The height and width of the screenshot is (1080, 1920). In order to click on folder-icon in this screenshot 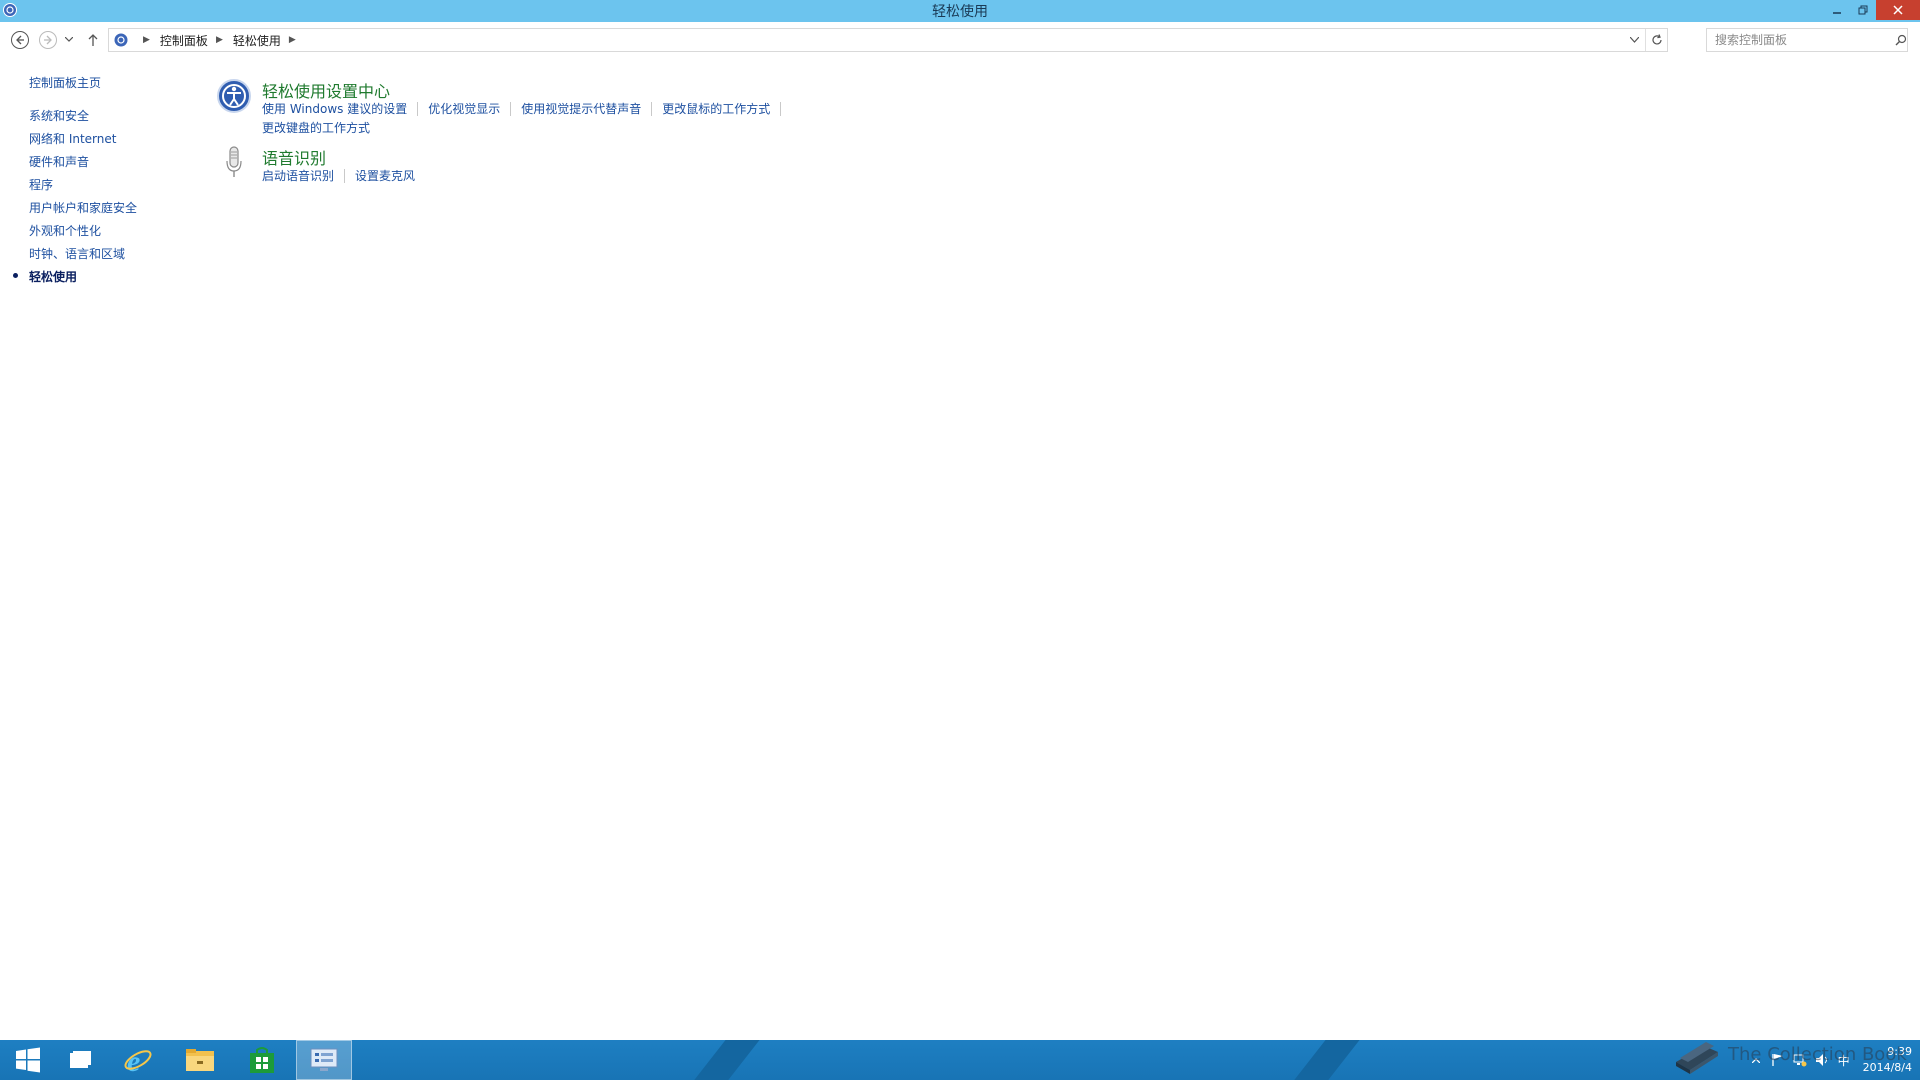, I will do `click(200, 1060)`.